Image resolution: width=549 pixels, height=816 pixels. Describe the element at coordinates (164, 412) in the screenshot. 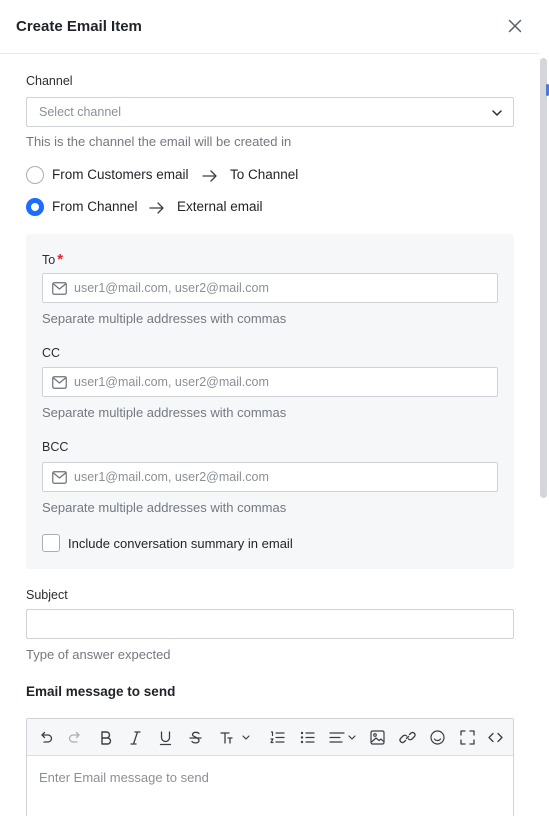

I see `cc-help-text: Separate multiple addresses with commas` at that location.